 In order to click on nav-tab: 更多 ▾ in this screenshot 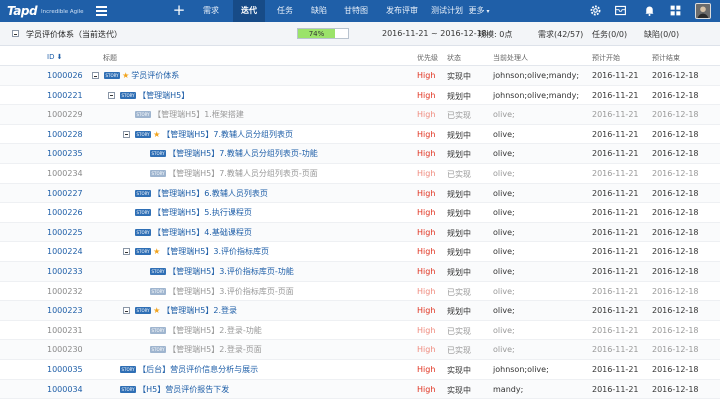, I will do `click(479, 11)`.